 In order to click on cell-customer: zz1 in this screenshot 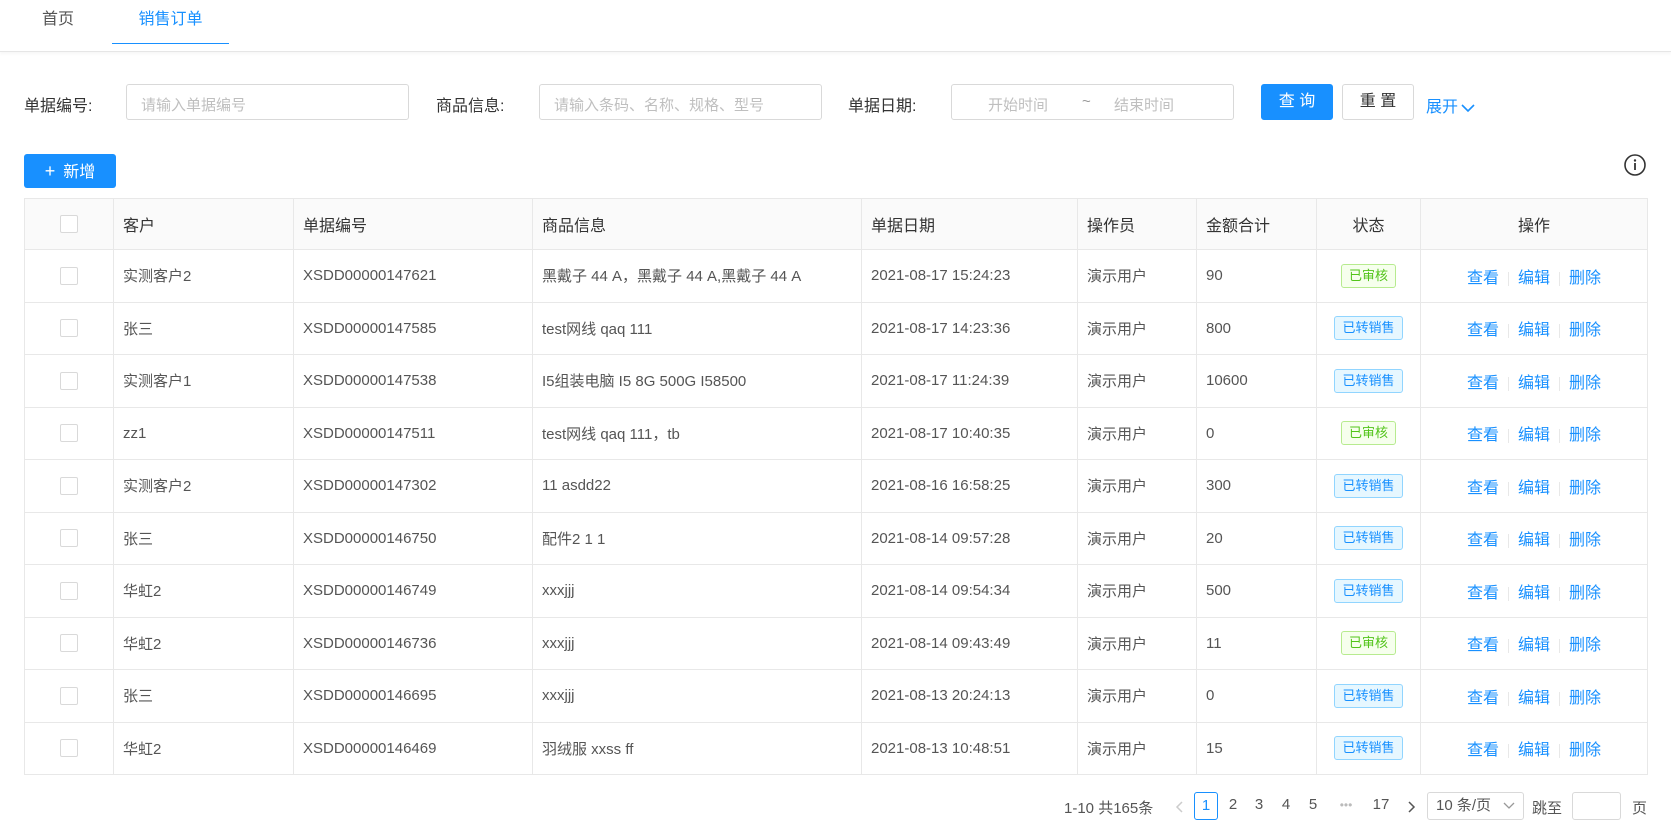, I will do `click(203, 433)`.